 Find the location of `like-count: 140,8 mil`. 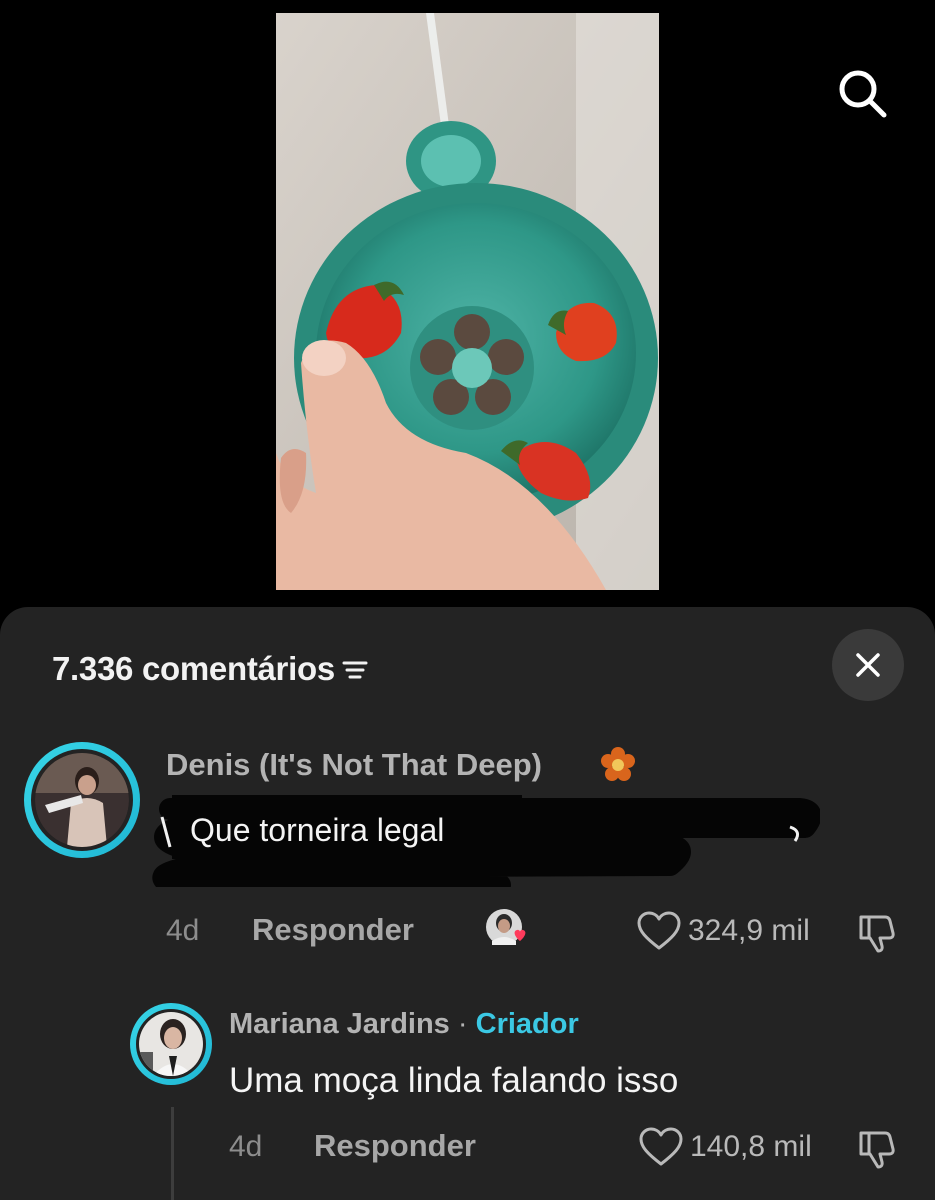

like-count: 140,8 mil is located at coordinates (751, 1146).